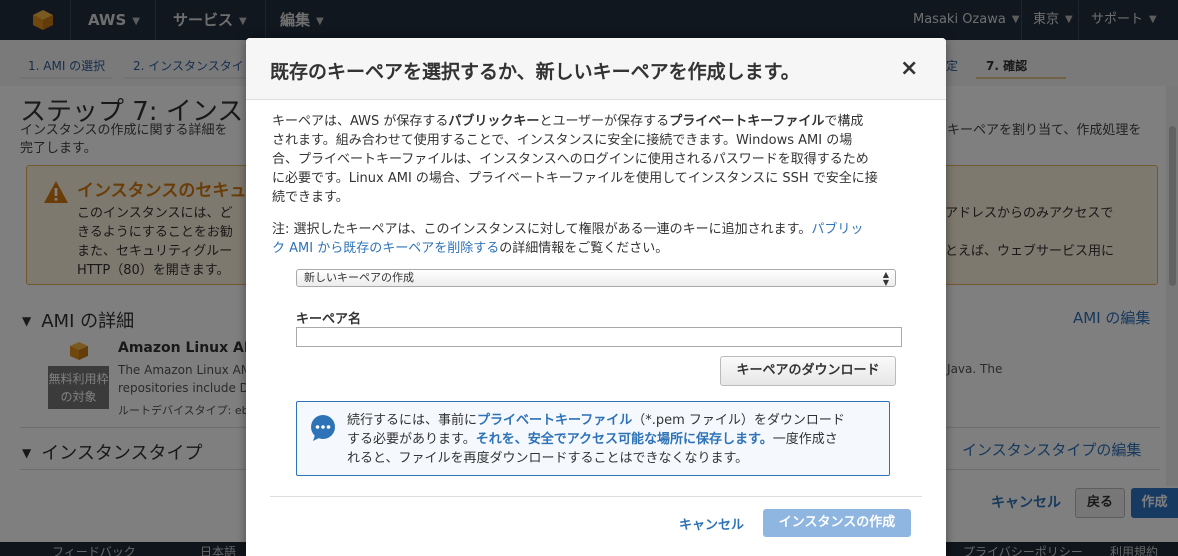 The width and height of the screenshot is (1178, 556). Describe the element at coordinates (747, 121) in the screenshot. I see `explanation-bold: プライベートキーファイル` at that location.